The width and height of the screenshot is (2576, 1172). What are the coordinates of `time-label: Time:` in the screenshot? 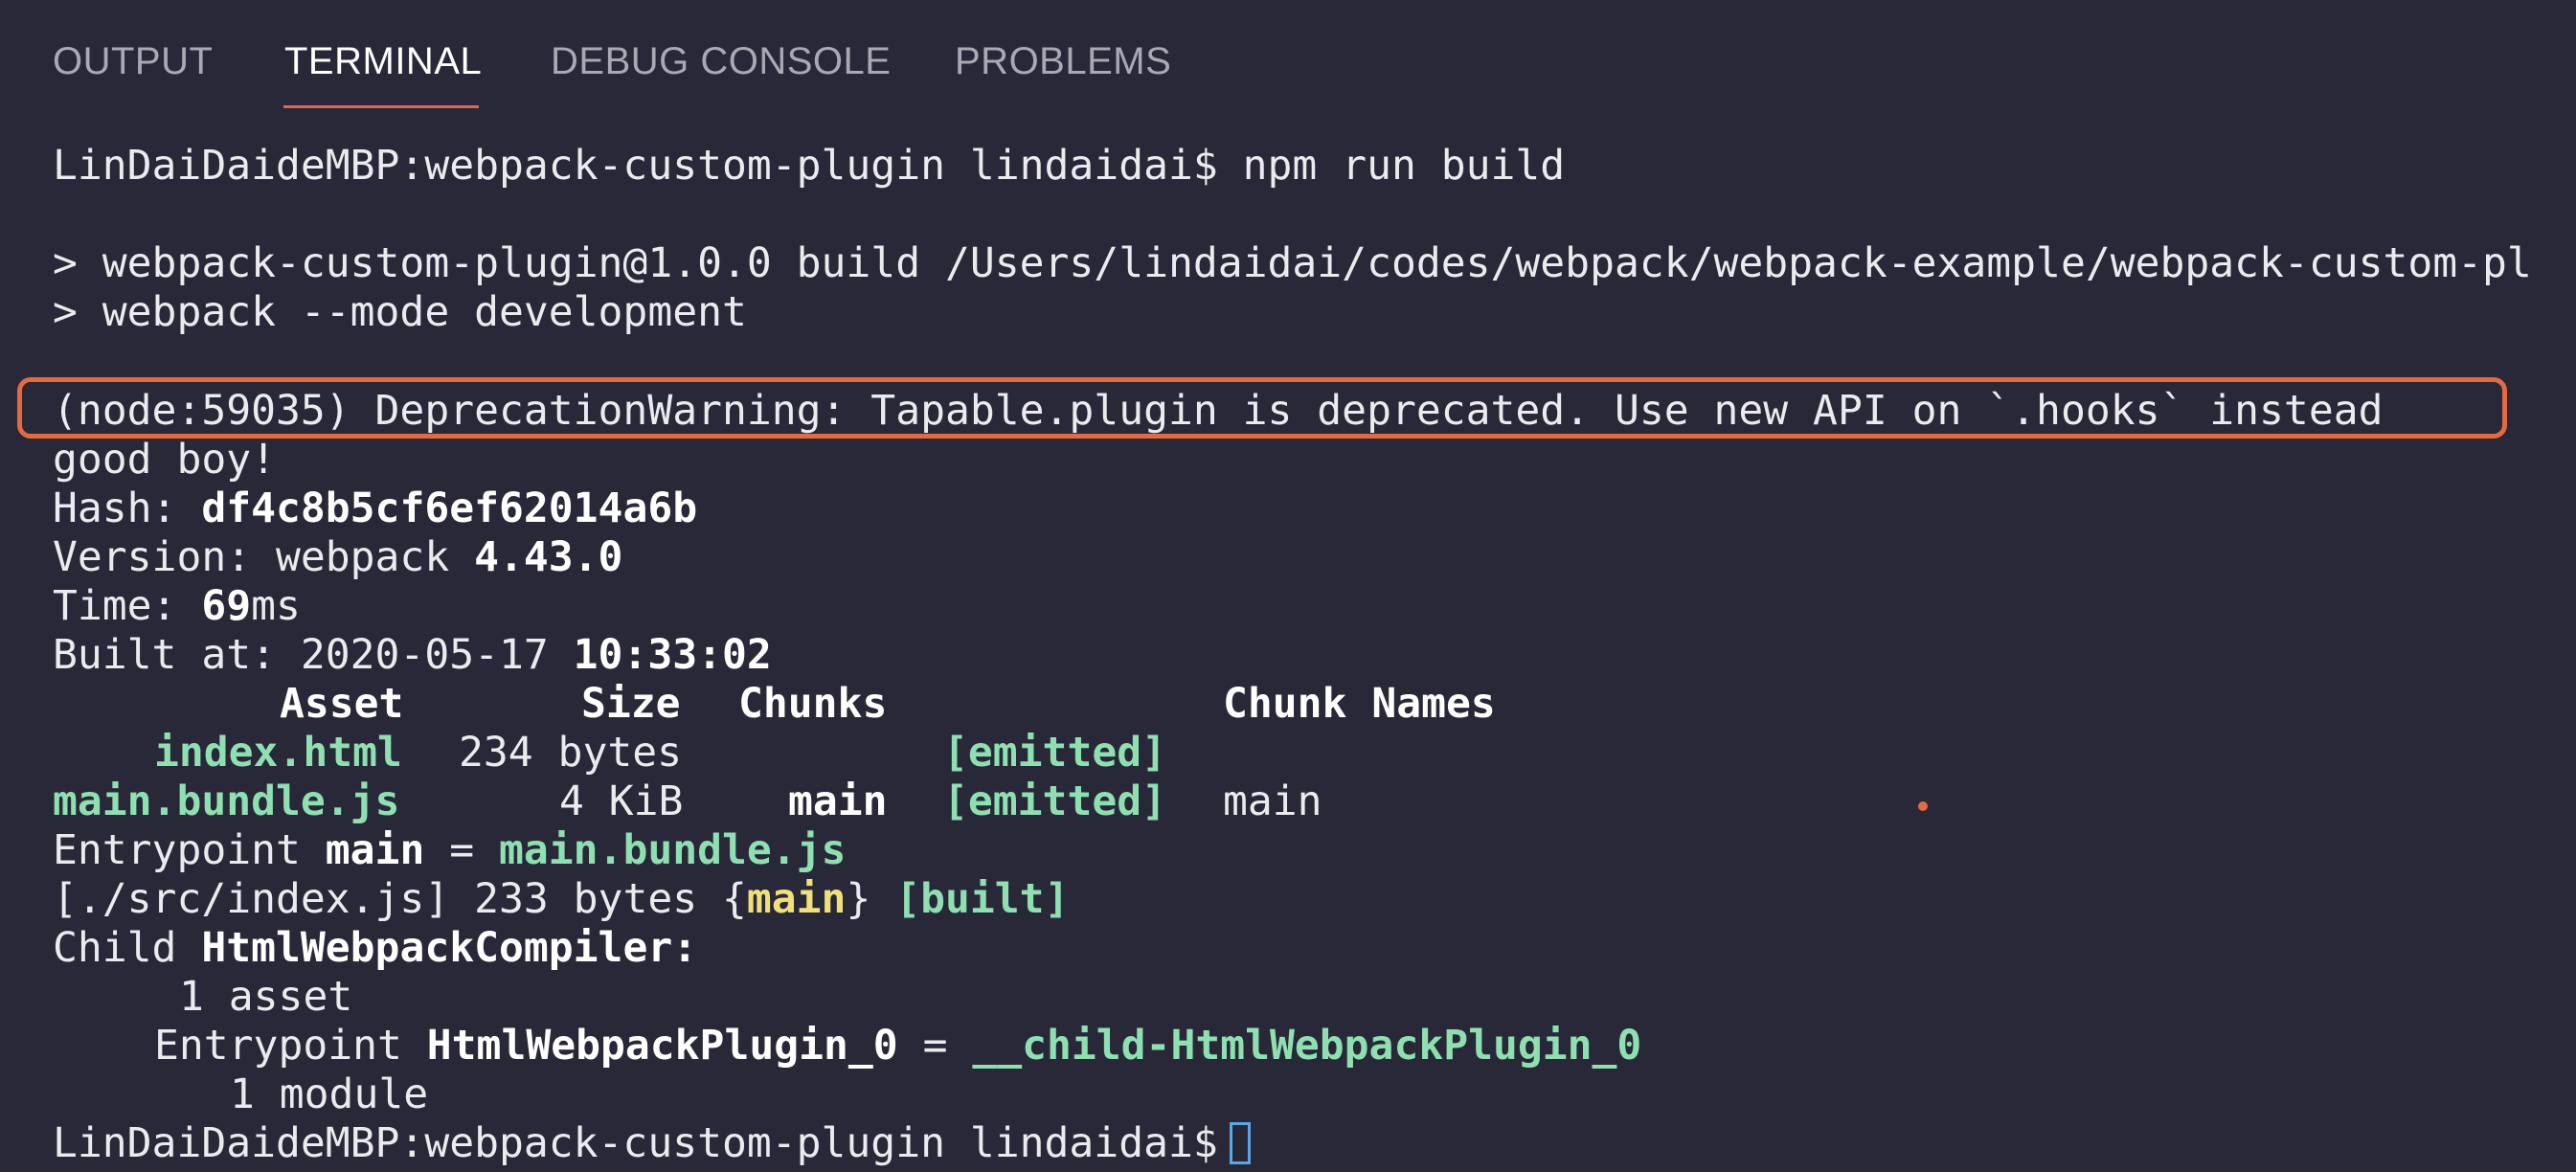 It's located at (115, 606).